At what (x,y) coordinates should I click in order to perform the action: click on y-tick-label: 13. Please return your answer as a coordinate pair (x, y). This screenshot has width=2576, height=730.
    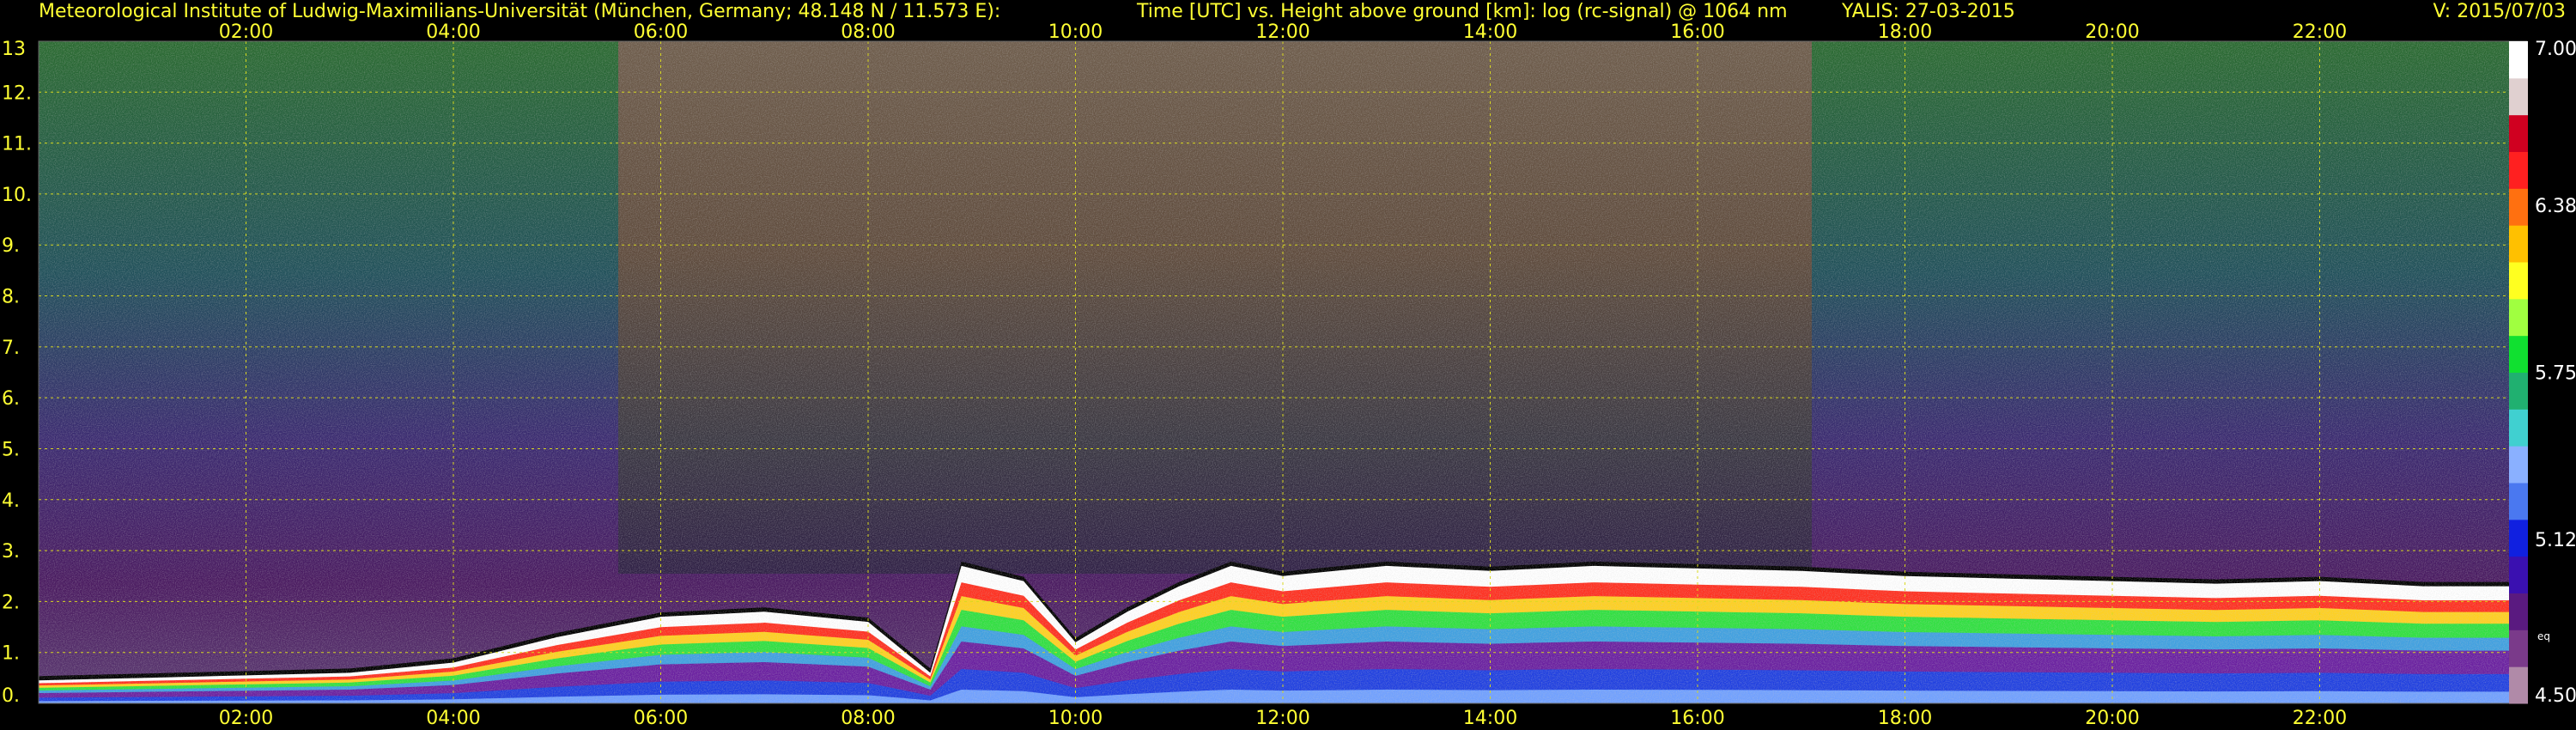
    Looking at the image, I should click on (14, 49).